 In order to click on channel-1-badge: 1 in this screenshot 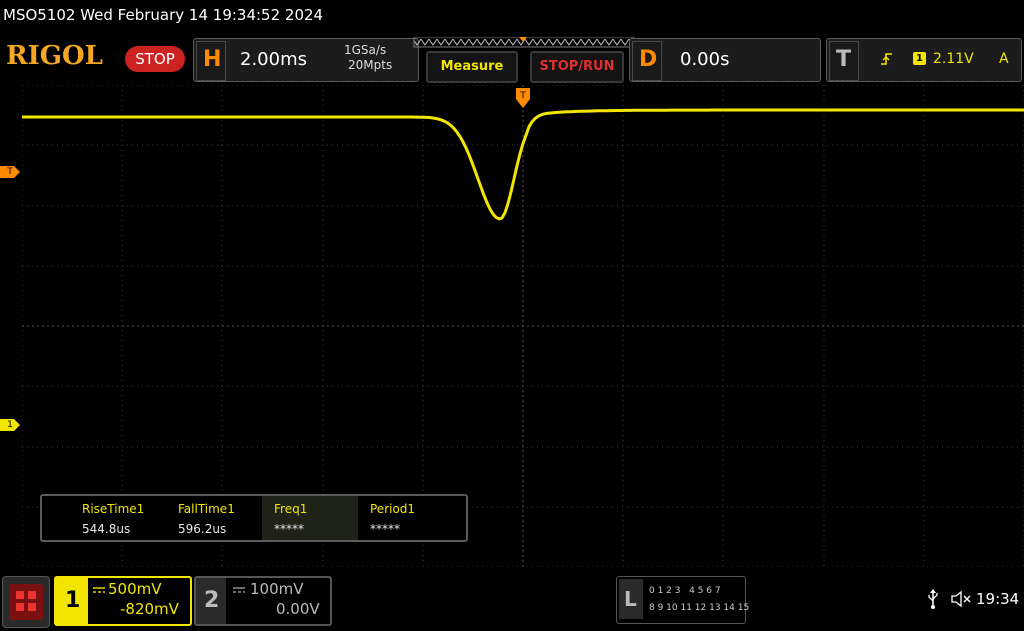, I will do `click(72, 601)`.